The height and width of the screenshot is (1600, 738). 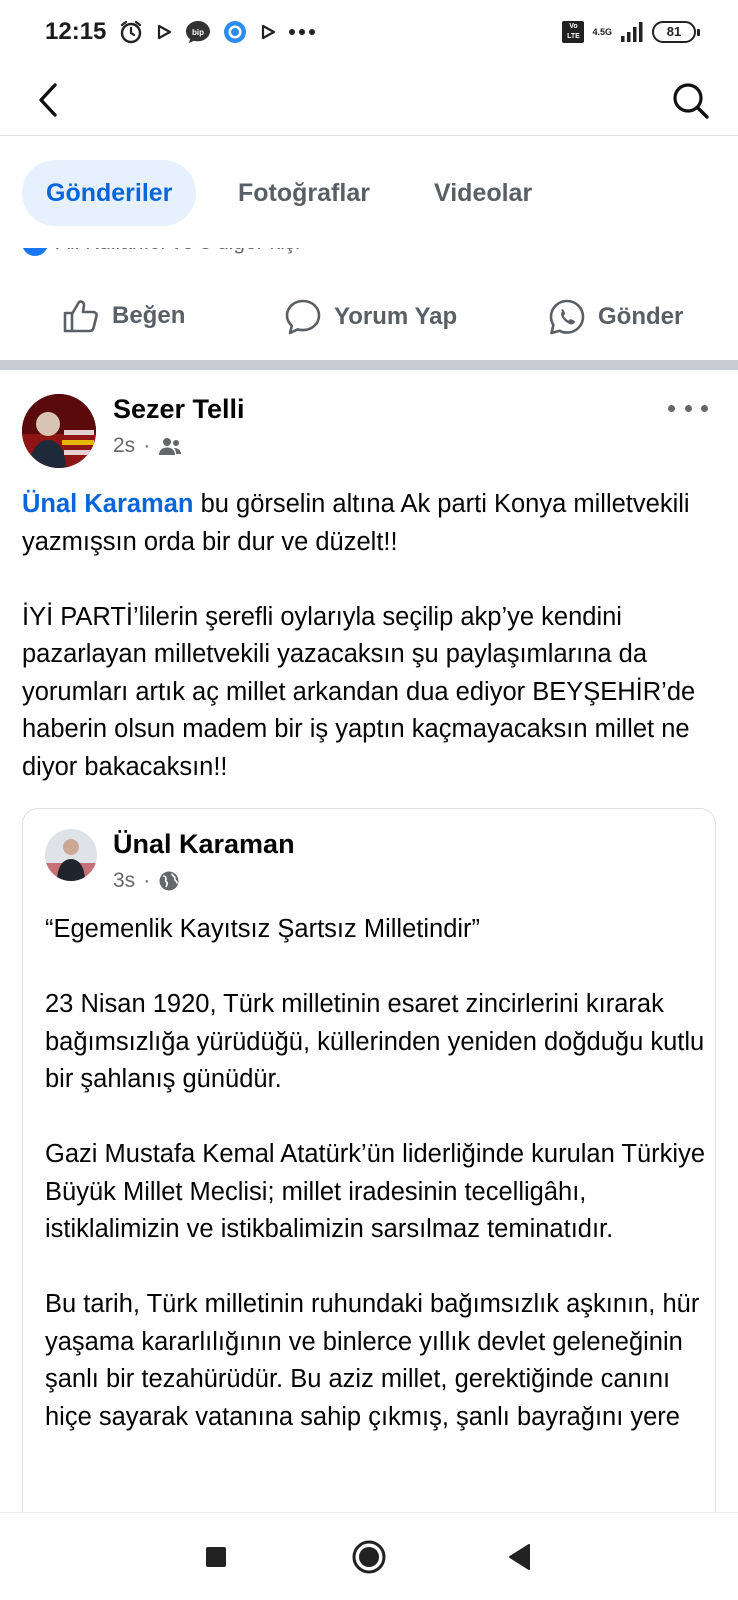 What do you see at coordinates (169, 881) in the screenshot?
I see `globe-icon` at bounding box center [169, 881].